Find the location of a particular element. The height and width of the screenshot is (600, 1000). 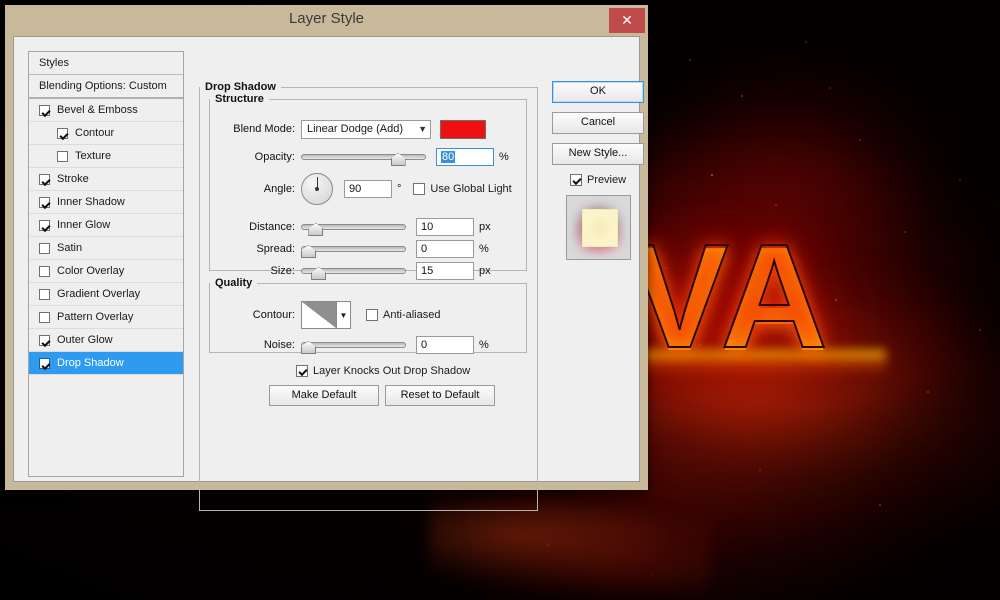

style-item-bevel-emboss: Bevel & Emboss is located at coordinates (106, 110).